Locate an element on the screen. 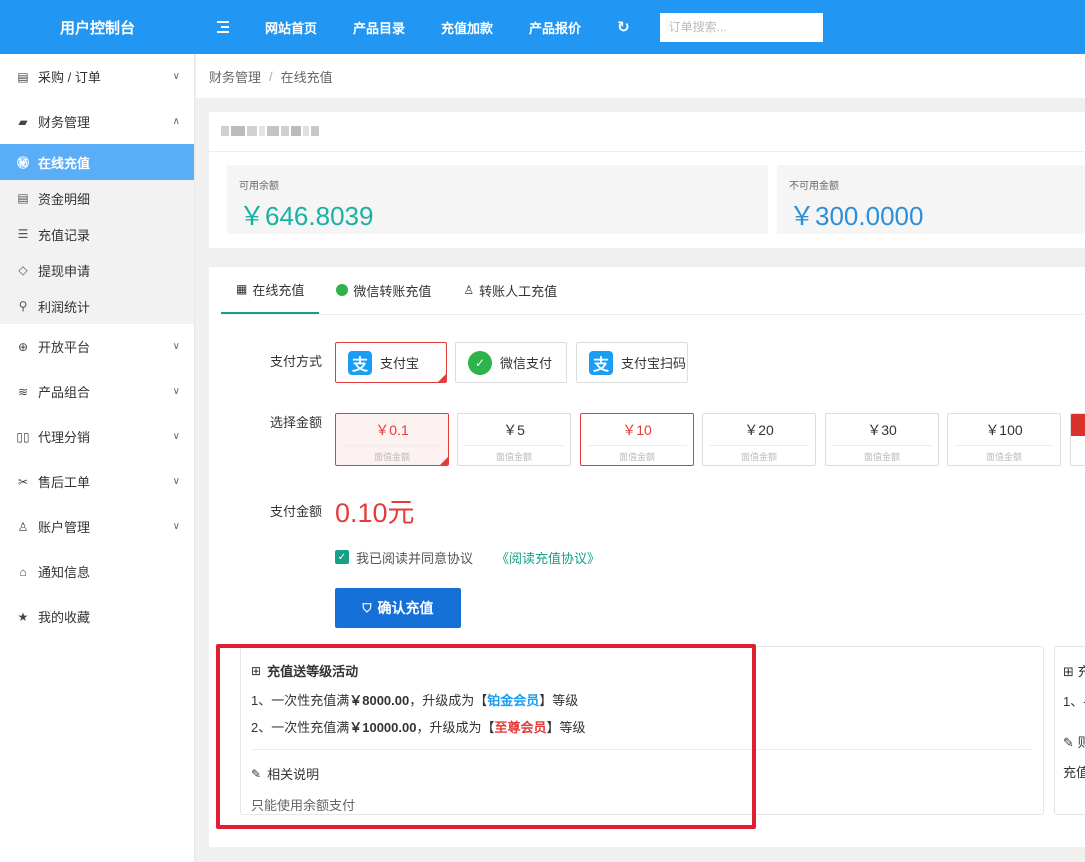 This screenshot has width=1085, height=862. note-text: 只能使用余额支付 is located at coordinates (303, 805).